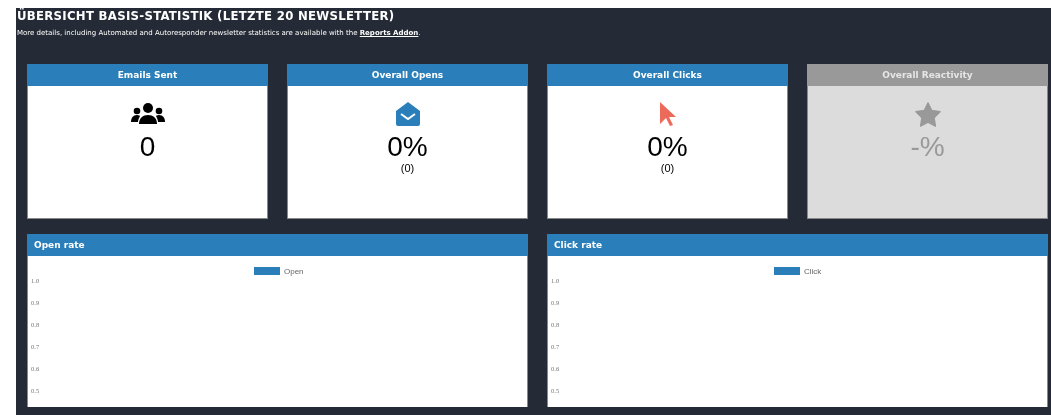 The width and height of the screenshot is (1051, 415). I want to click on people-icon, so click(147, 114).